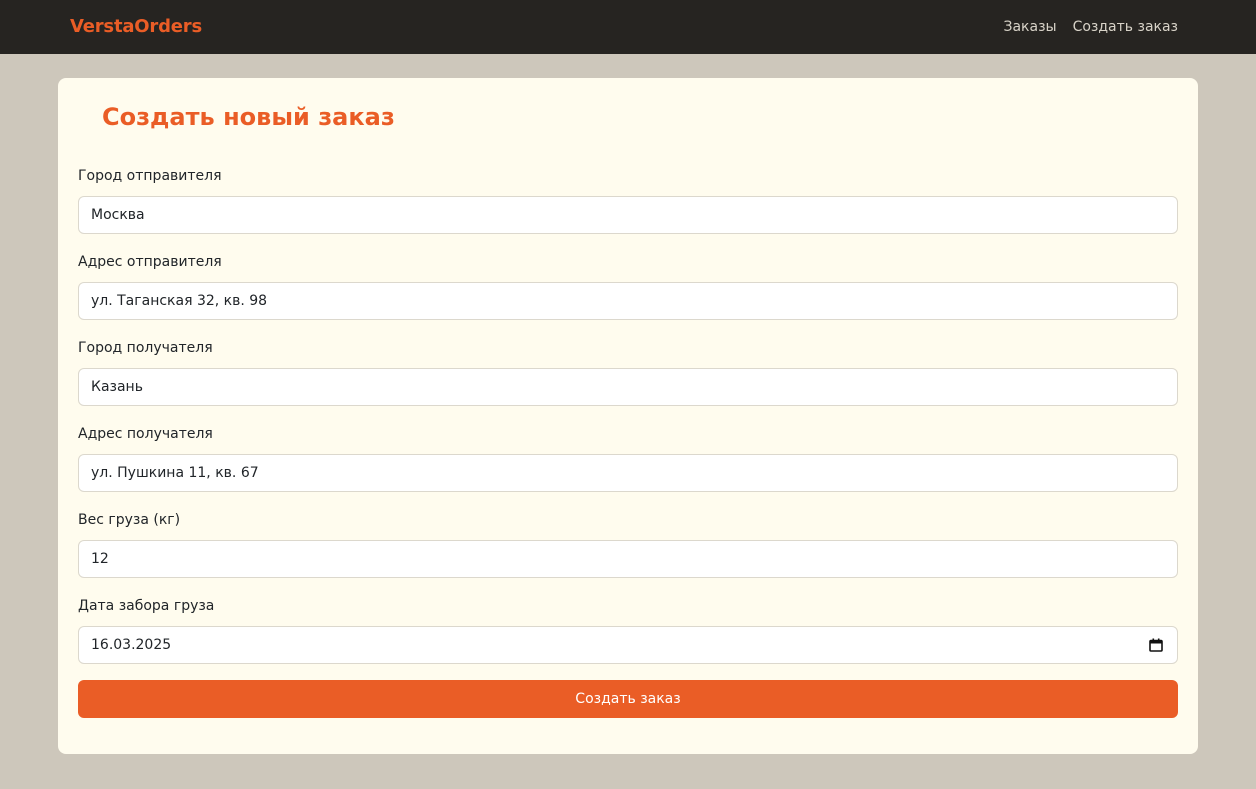  What do you see at coordinates (628, 387) in the screenshot?
I see `recipient-city-input` at bounding box center [628, 387].